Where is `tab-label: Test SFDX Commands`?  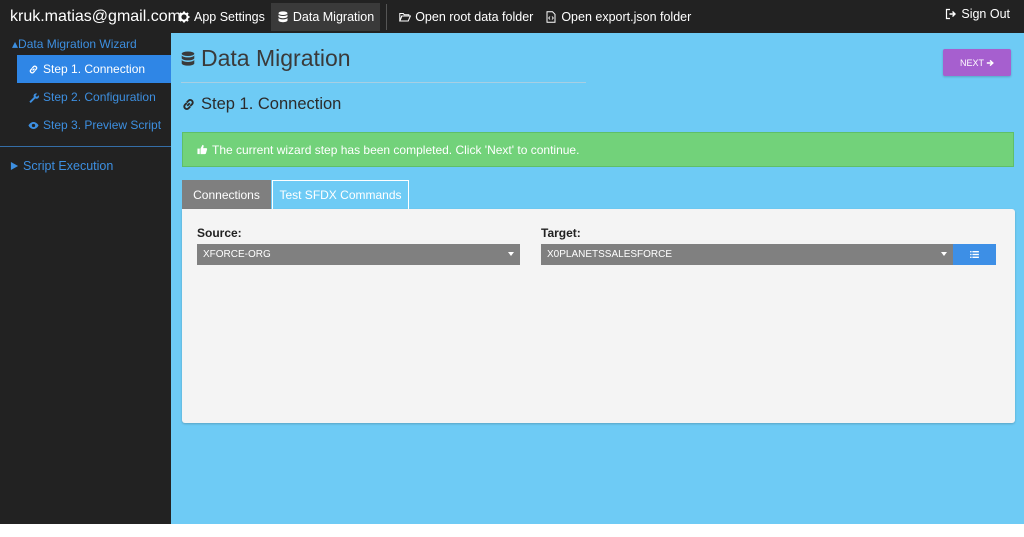
tab-label: Test SFDX Commands is located at coordinates (340, 195).